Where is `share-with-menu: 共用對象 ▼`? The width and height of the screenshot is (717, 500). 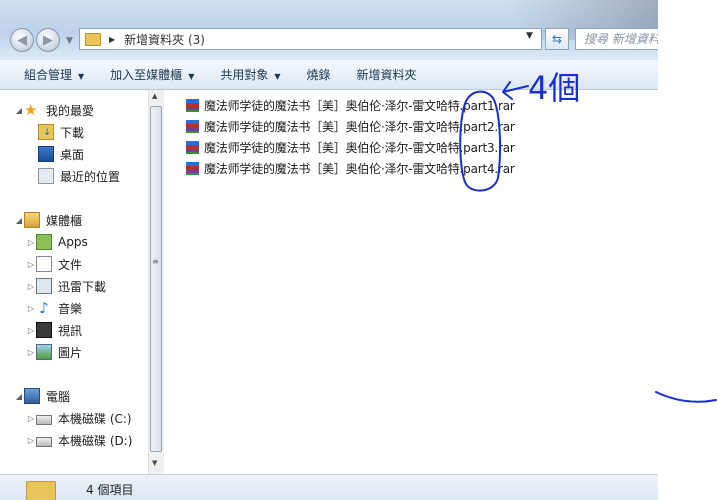
share-with-menu: 共用對象 ▼ is located at coordinates (250, 74).